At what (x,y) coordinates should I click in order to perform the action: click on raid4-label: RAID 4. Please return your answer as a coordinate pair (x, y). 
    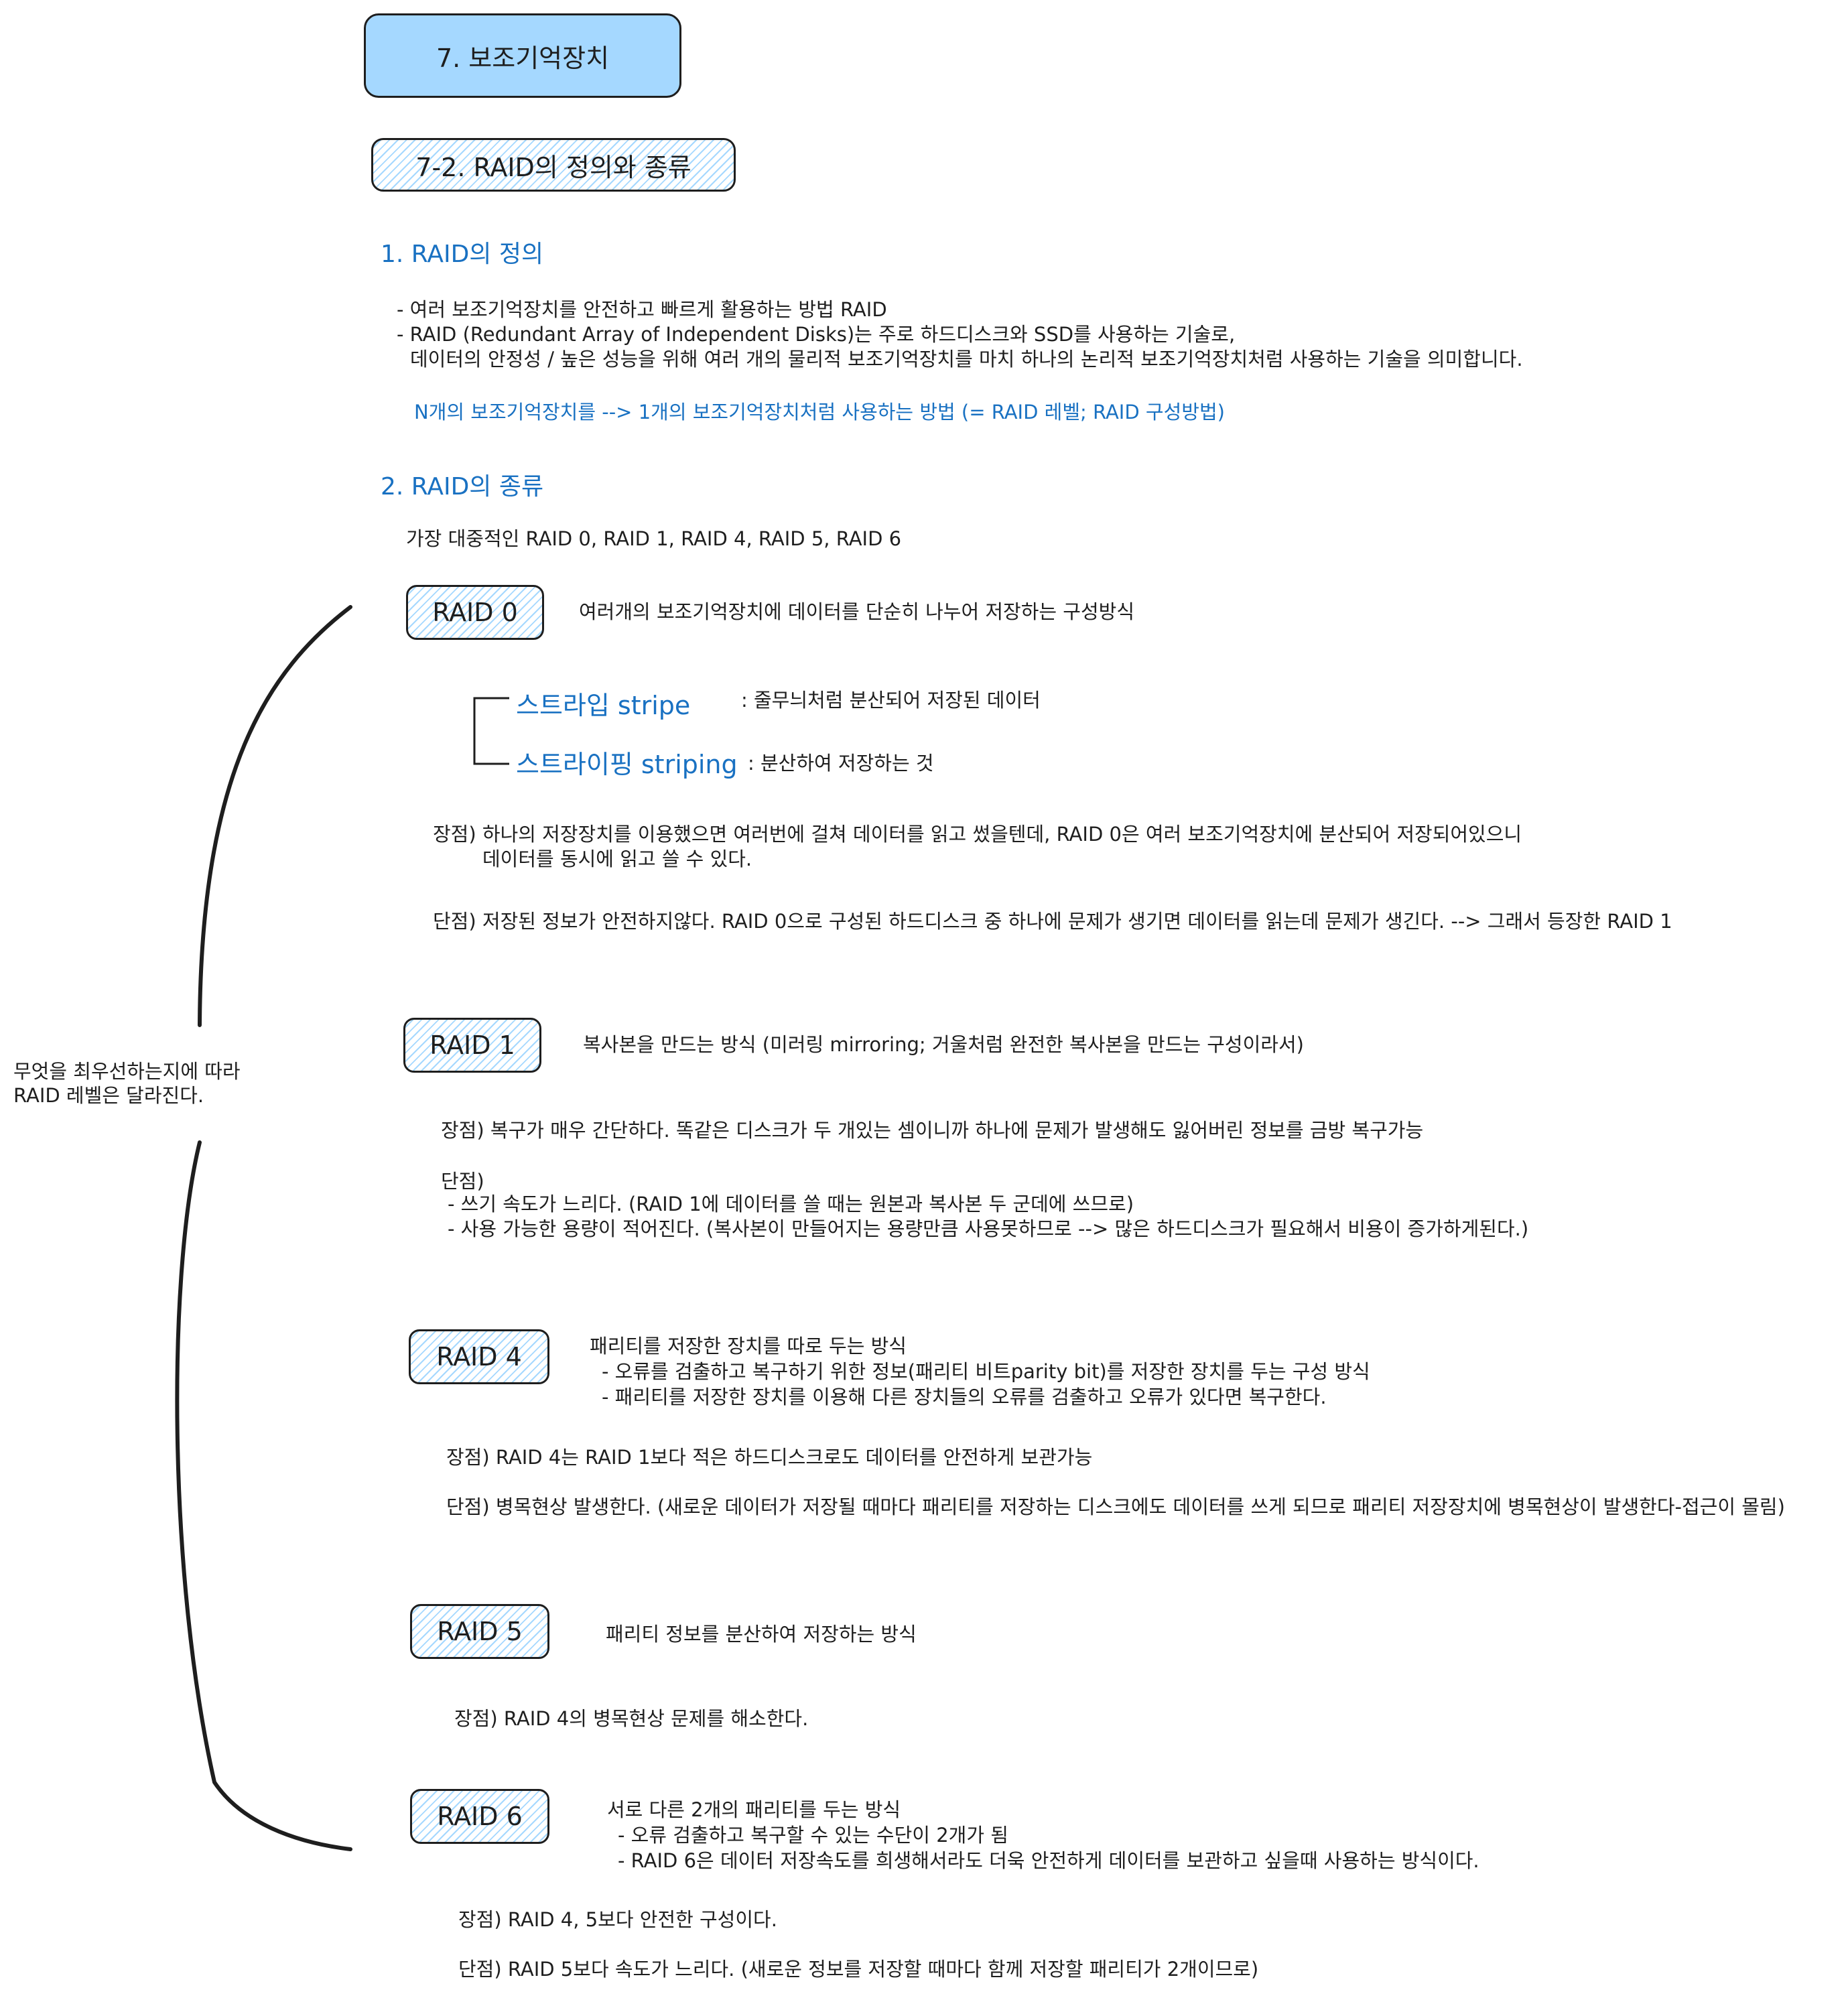
    Looking at the image, I should click on (479, 1357).